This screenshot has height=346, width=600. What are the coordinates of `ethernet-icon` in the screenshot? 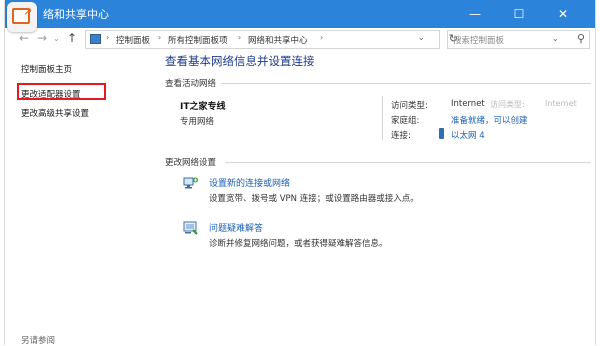 It's located at (441, 133).